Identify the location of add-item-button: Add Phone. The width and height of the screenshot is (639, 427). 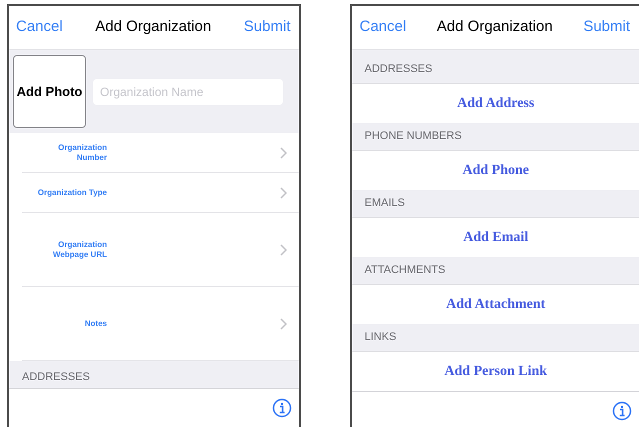
(495, 170).